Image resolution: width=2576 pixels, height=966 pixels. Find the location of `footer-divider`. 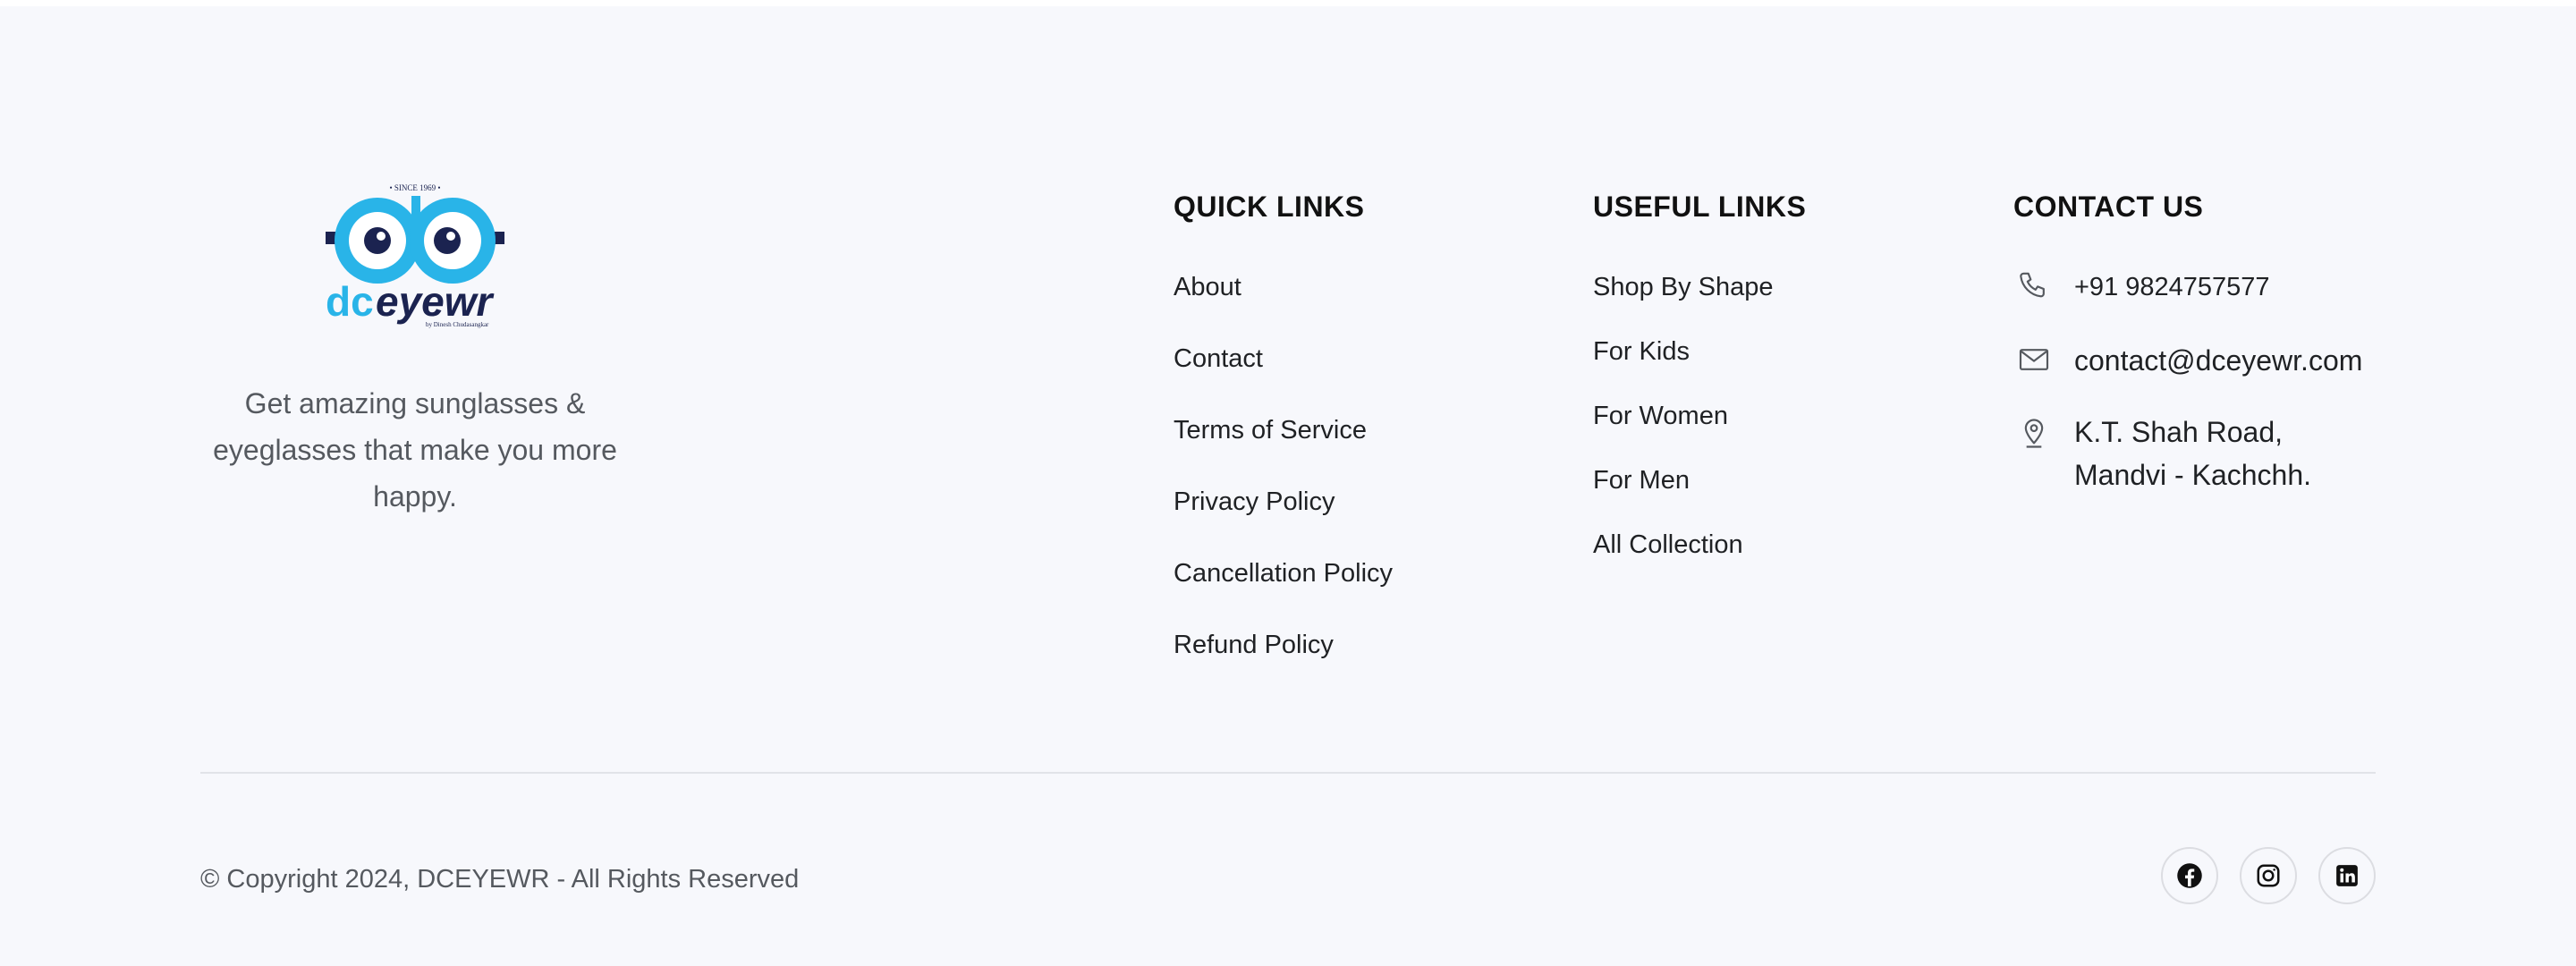

footer-divider is located at coordinates (1288, 773).